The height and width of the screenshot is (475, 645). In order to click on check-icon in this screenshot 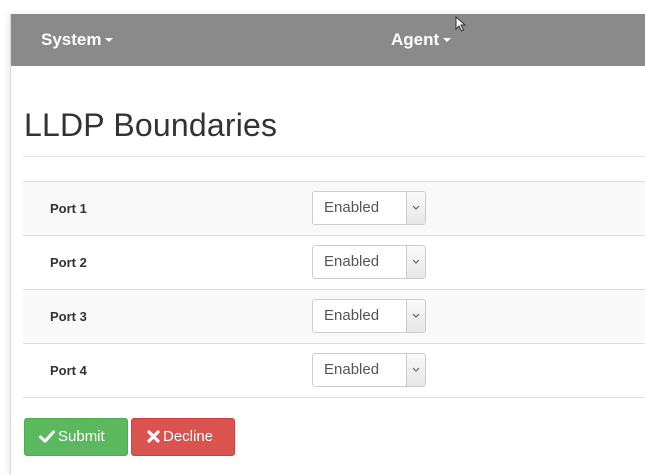, I will do `click(47, 436)`.